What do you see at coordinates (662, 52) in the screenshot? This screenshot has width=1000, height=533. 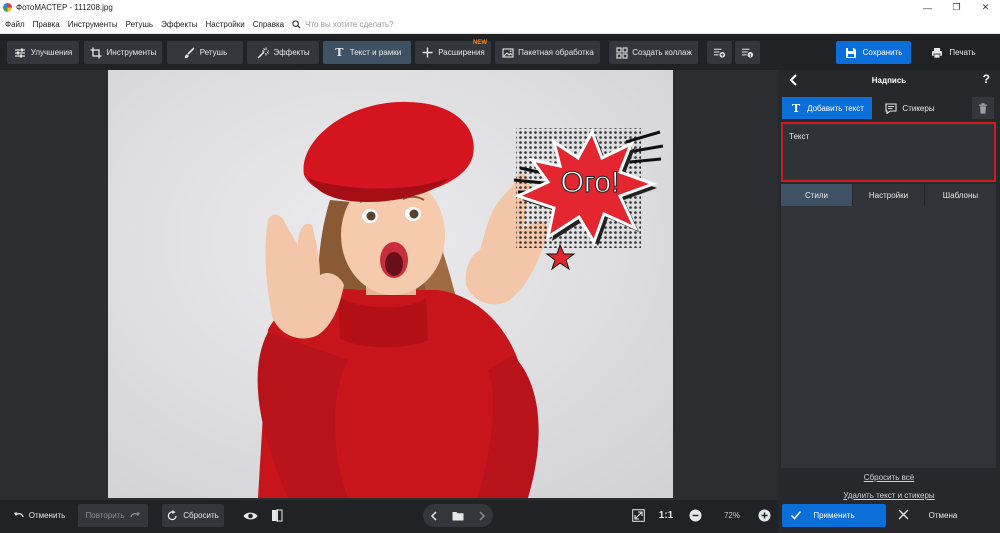 I see `tab-create-collage-label: Создать коллаж` at bounding box center [662, 52].